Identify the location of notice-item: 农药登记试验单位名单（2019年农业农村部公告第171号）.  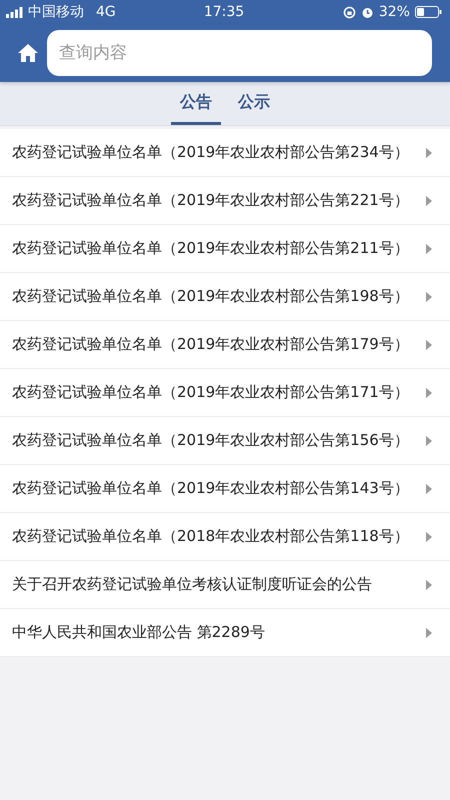
(225, 393).